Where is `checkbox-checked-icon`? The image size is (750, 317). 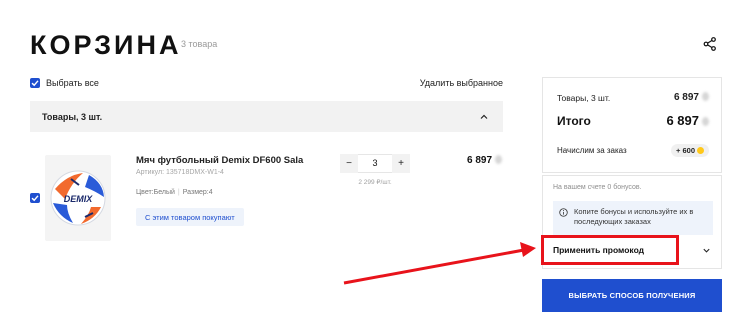
checkbox-checked-icon is located at coordinates (35, 83).